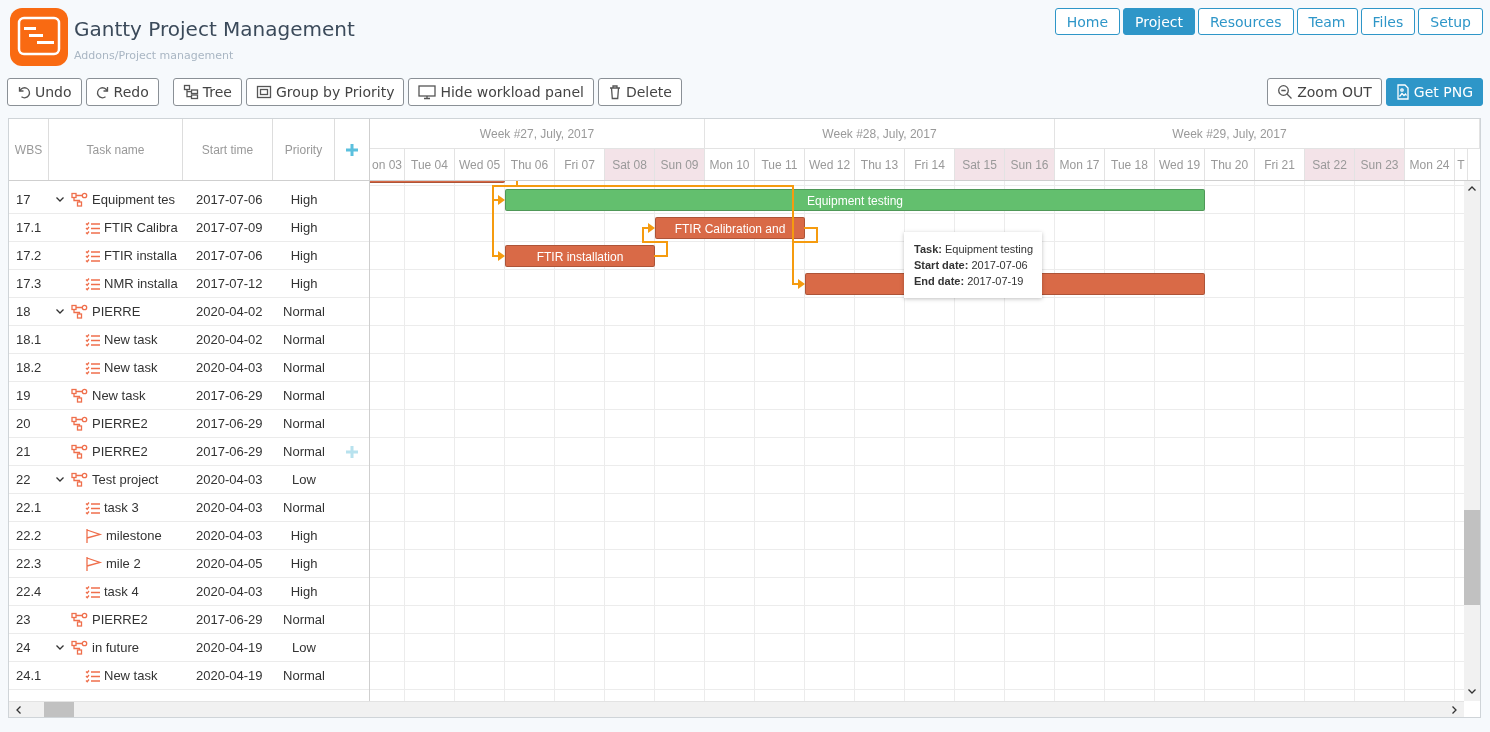  What do you see at coordinates (29, 283) in the screenshot?
I see `wbs-number: 17.3` at bounding box center [29, 283].